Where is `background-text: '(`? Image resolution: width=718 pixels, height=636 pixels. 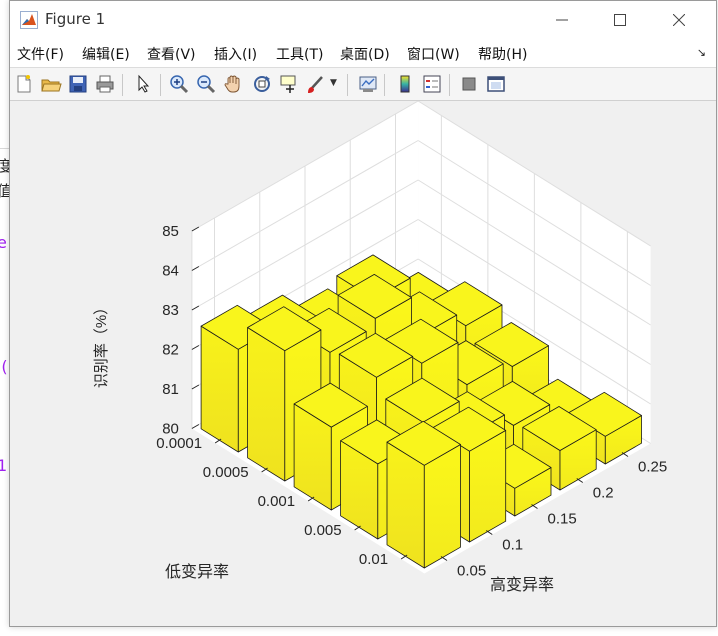
background-text: '( is located at coordinates (4, 366).